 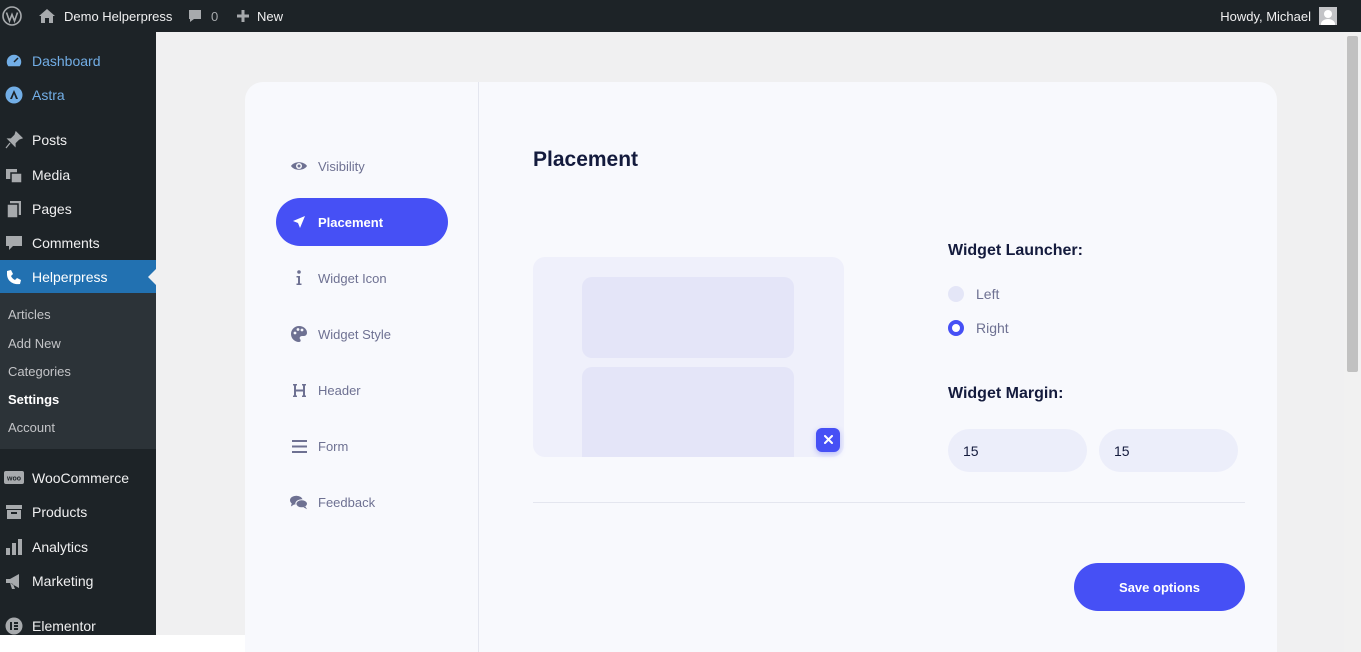 What do you see at coordinates (14, 581) in the screenshot?
I see `megaphone-icon` at bounding box center [14, 581].